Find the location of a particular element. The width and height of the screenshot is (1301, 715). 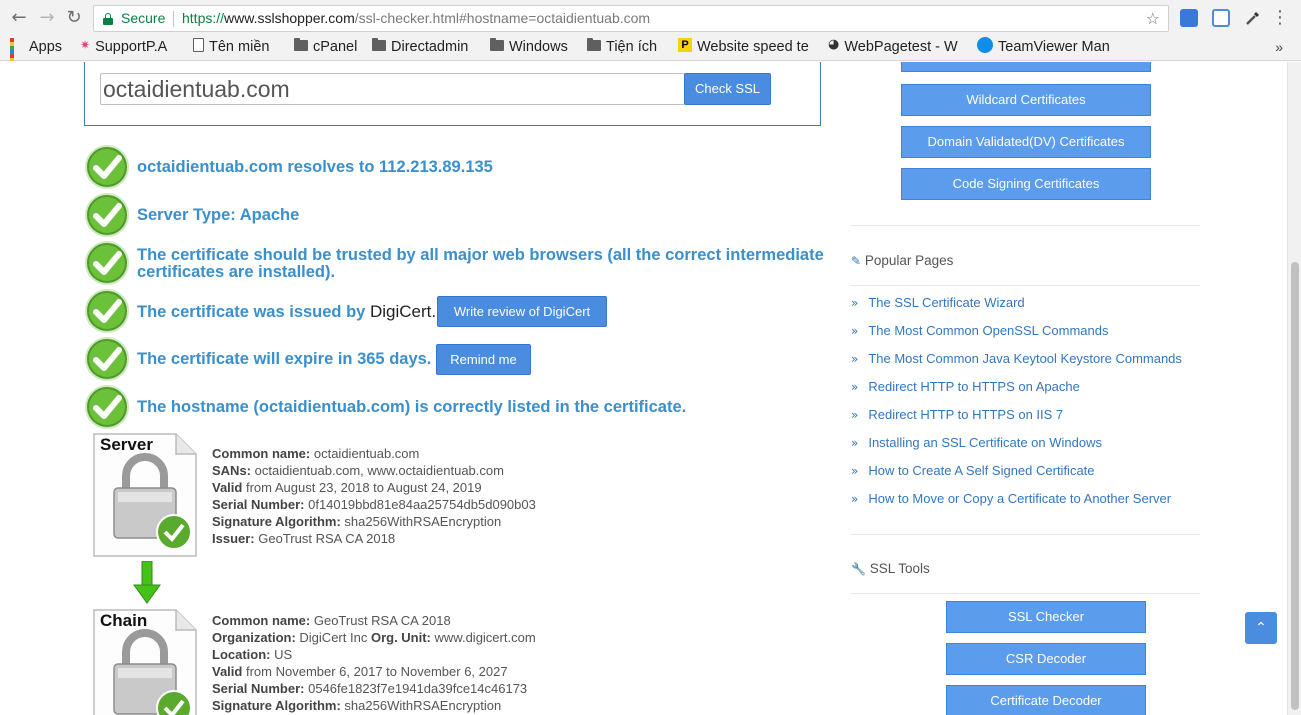

teamviewer-favicon is located at coordinates (985, 45).